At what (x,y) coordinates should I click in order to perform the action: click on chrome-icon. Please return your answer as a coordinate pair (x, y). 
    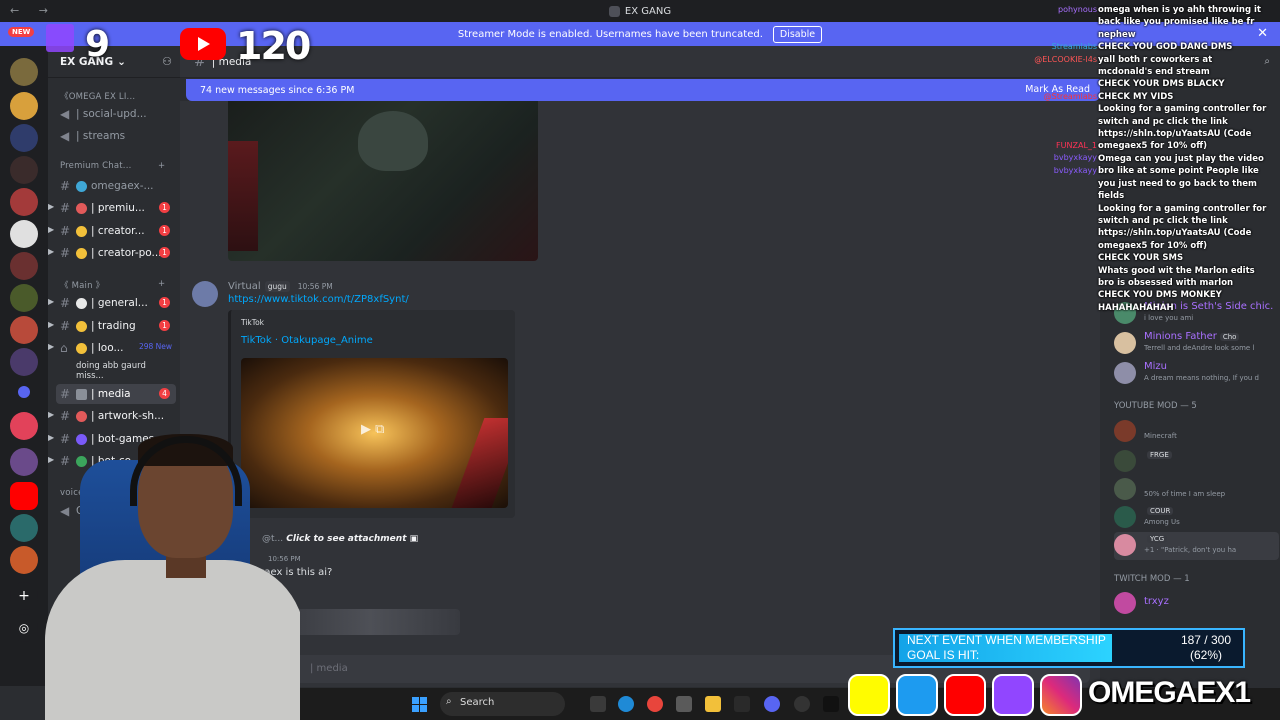
    Looking at the image, I should click on (655, 704).